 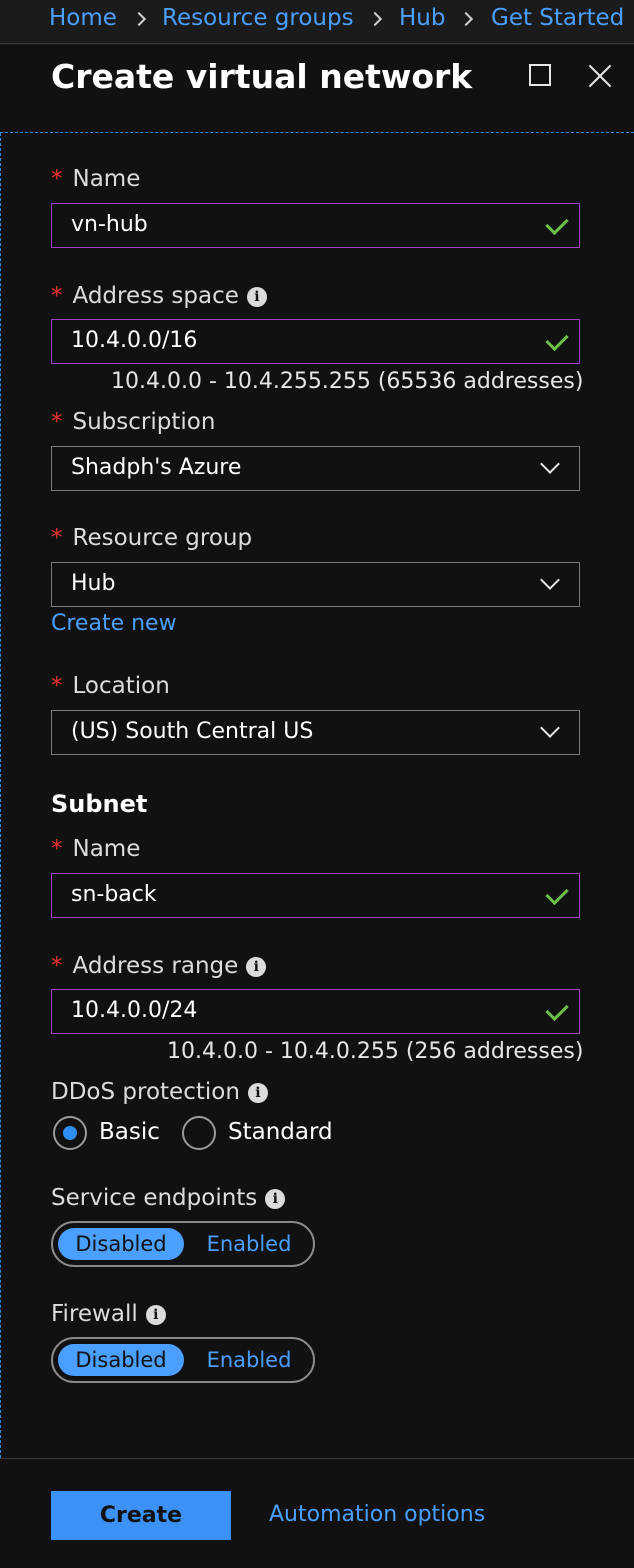 What do you see at coordinates (121, 1244) in the screenshot?
I see `service-endpoints-disabled-option: Disabled` at bounding box center [121, 1244].